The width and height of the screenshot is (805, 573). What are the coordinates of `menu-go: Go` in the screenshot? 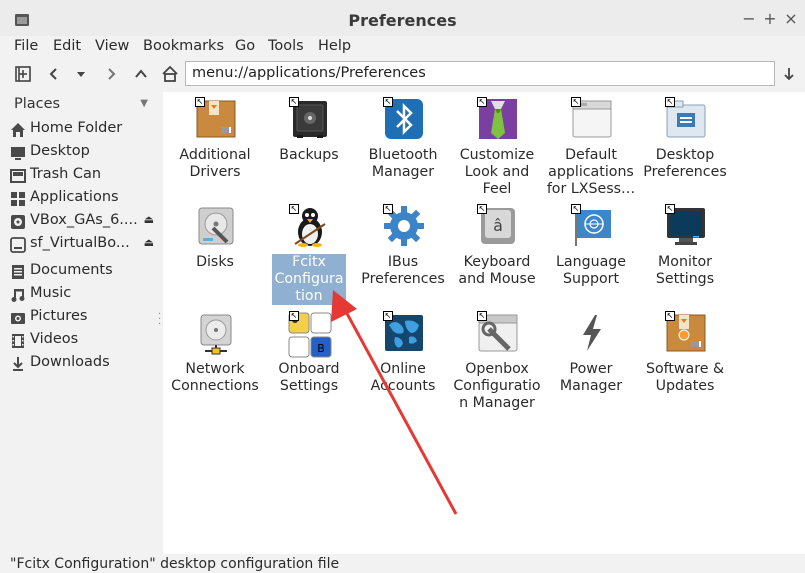 It's located at (245, 46).